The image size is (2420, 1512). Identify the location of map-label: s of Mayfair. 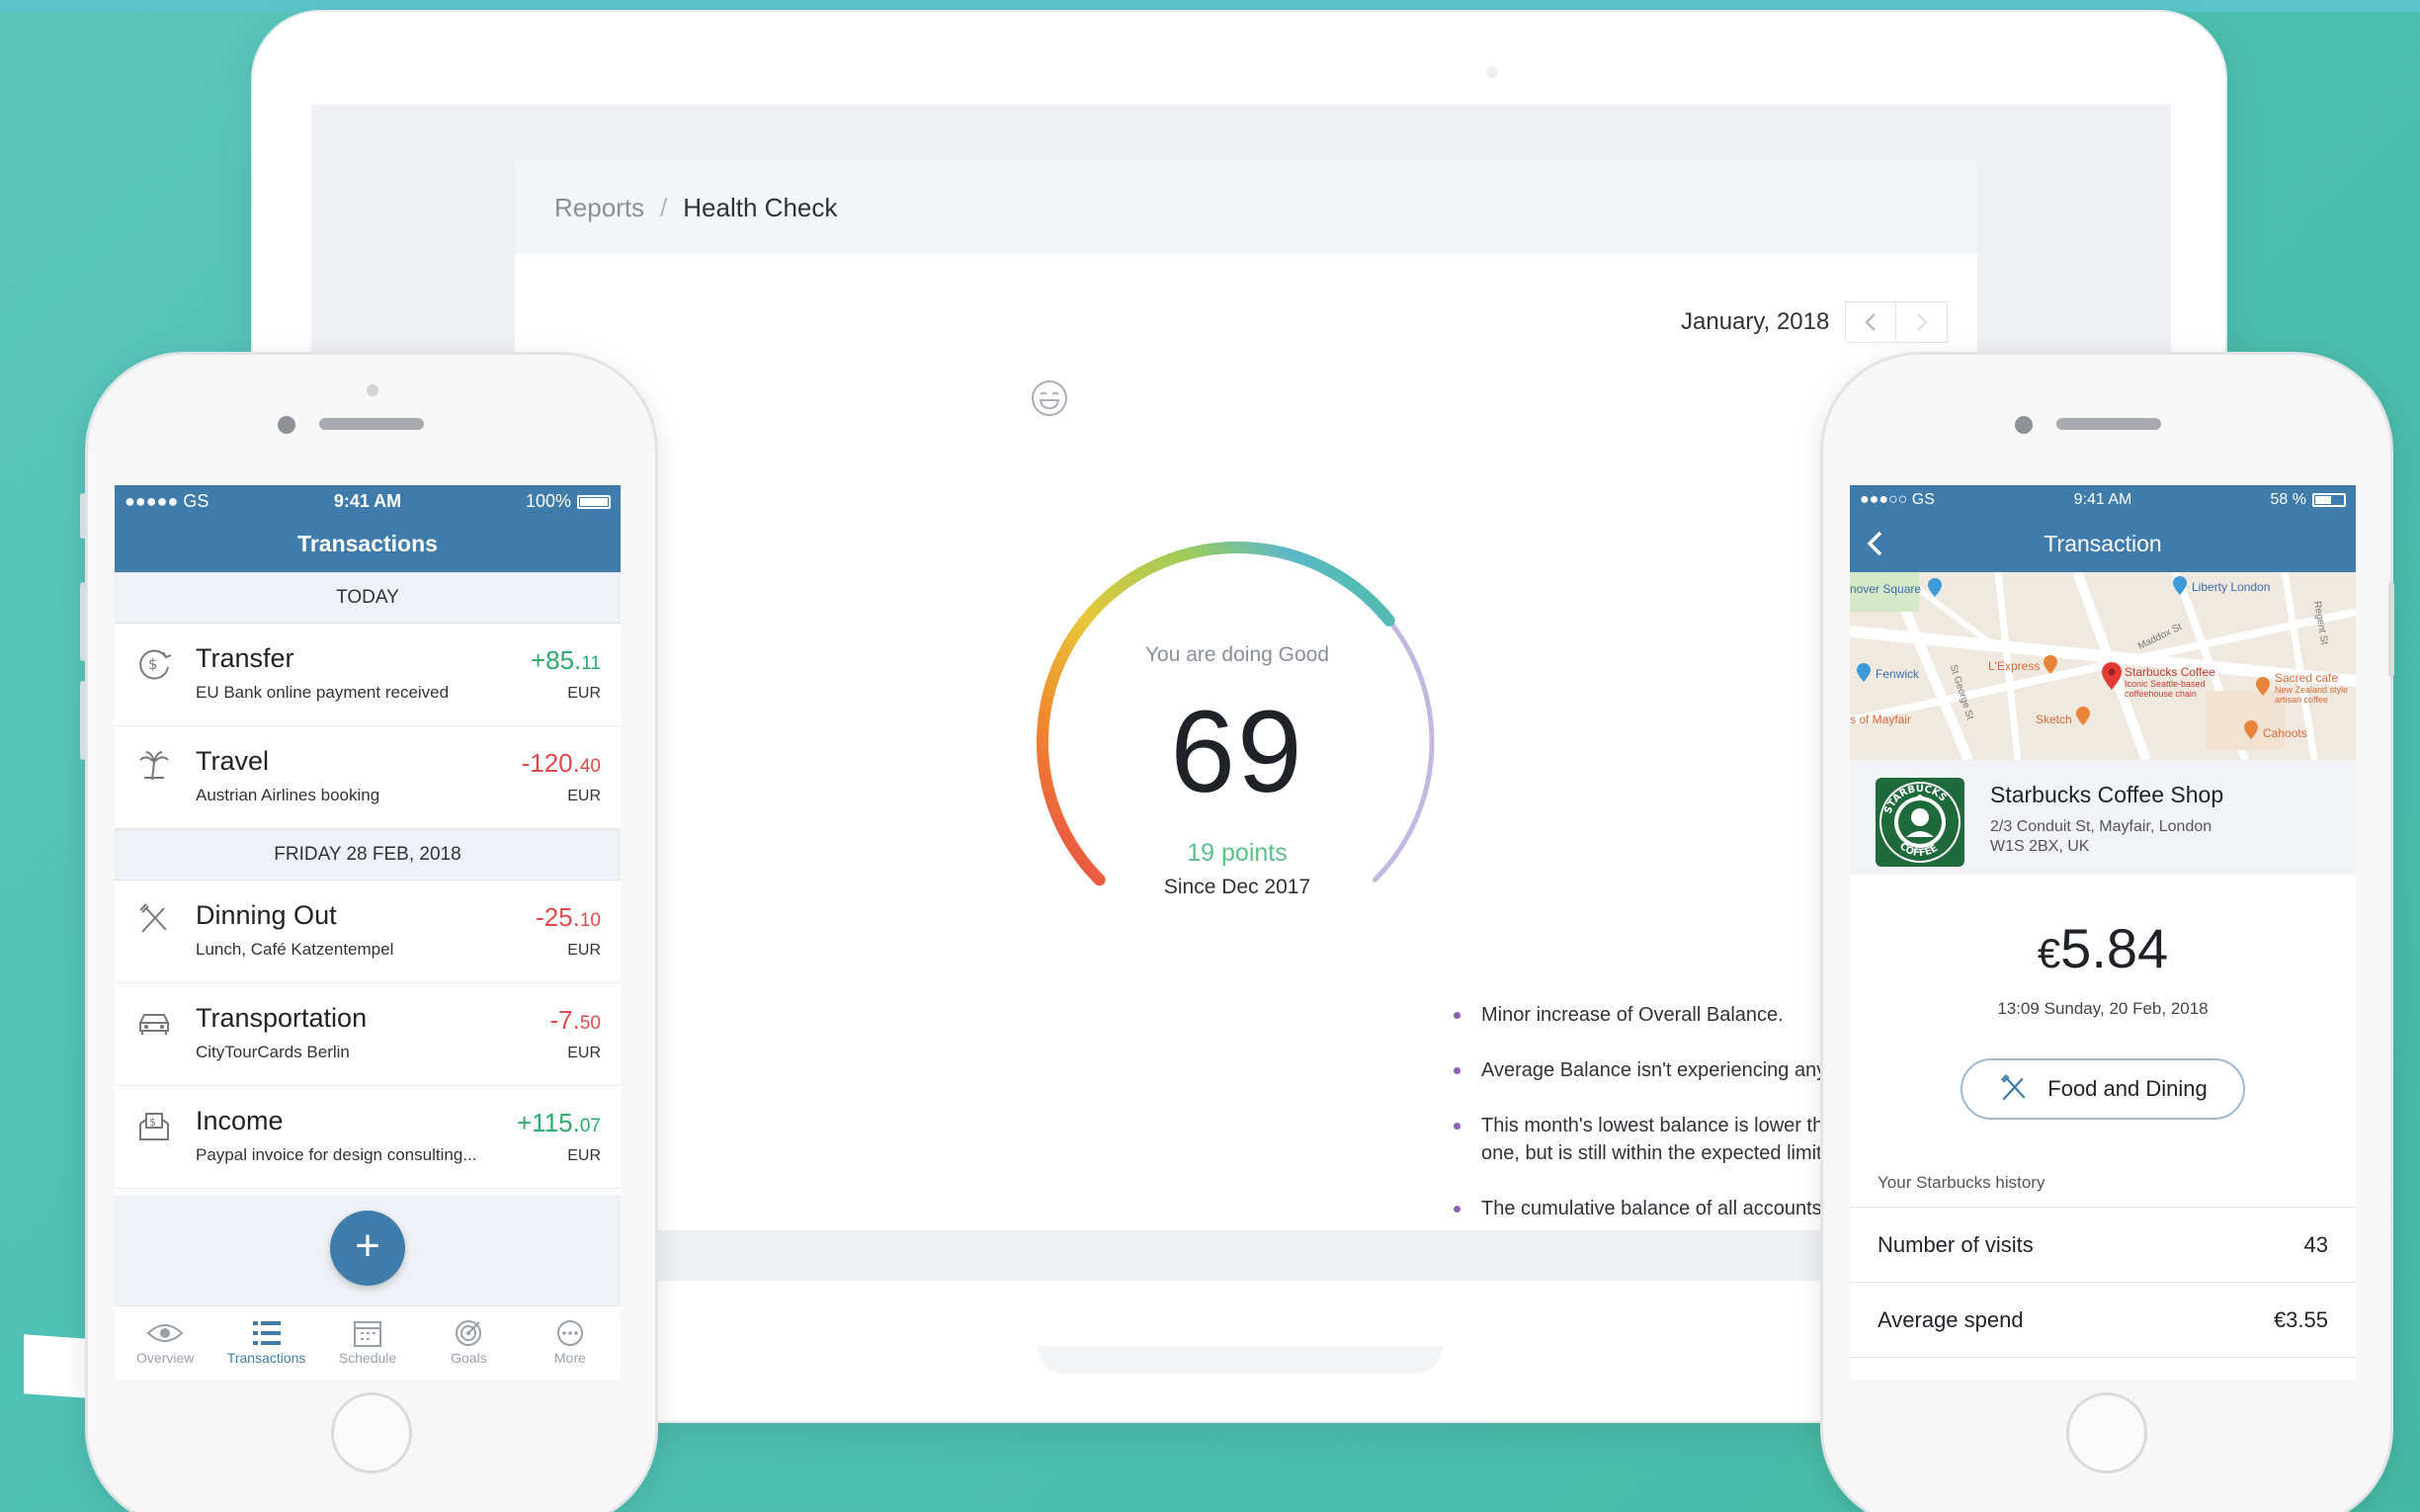
(1881, 719).